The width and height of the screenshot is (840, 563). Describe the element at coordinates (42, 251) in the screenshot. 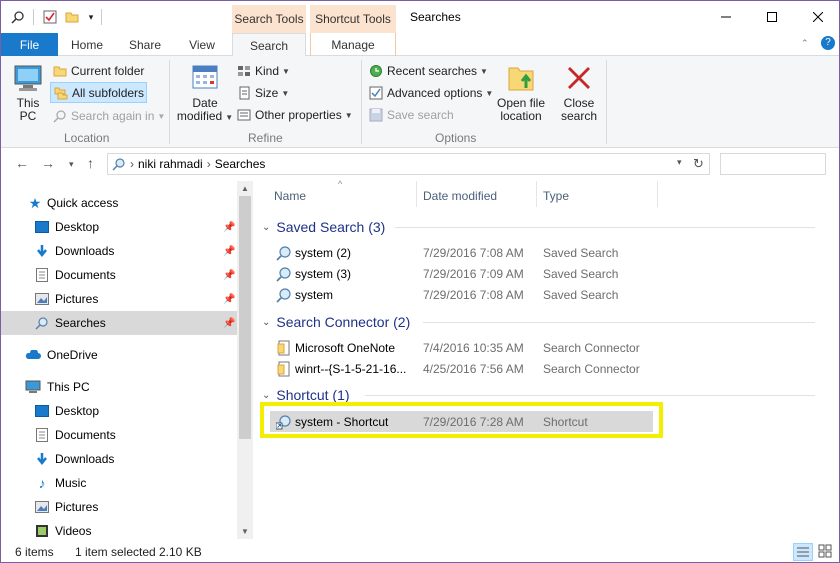

I see `downloads-icon` at that location.